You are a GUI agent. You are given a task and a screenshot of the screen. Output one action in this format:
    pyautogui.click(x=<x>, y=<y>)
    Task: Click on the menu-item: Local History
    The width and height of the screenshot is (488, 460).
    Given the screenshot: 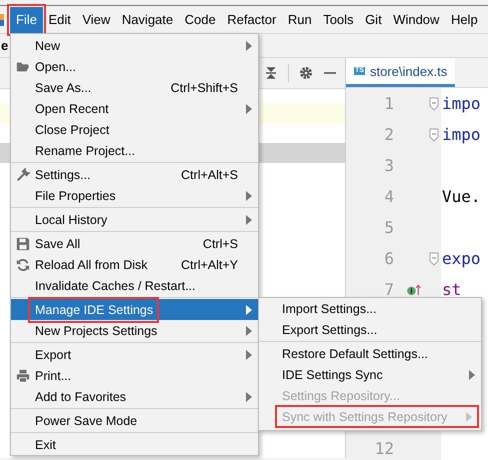 What is the action you would take?
    pyautogui.click(x=134, y=219)
    